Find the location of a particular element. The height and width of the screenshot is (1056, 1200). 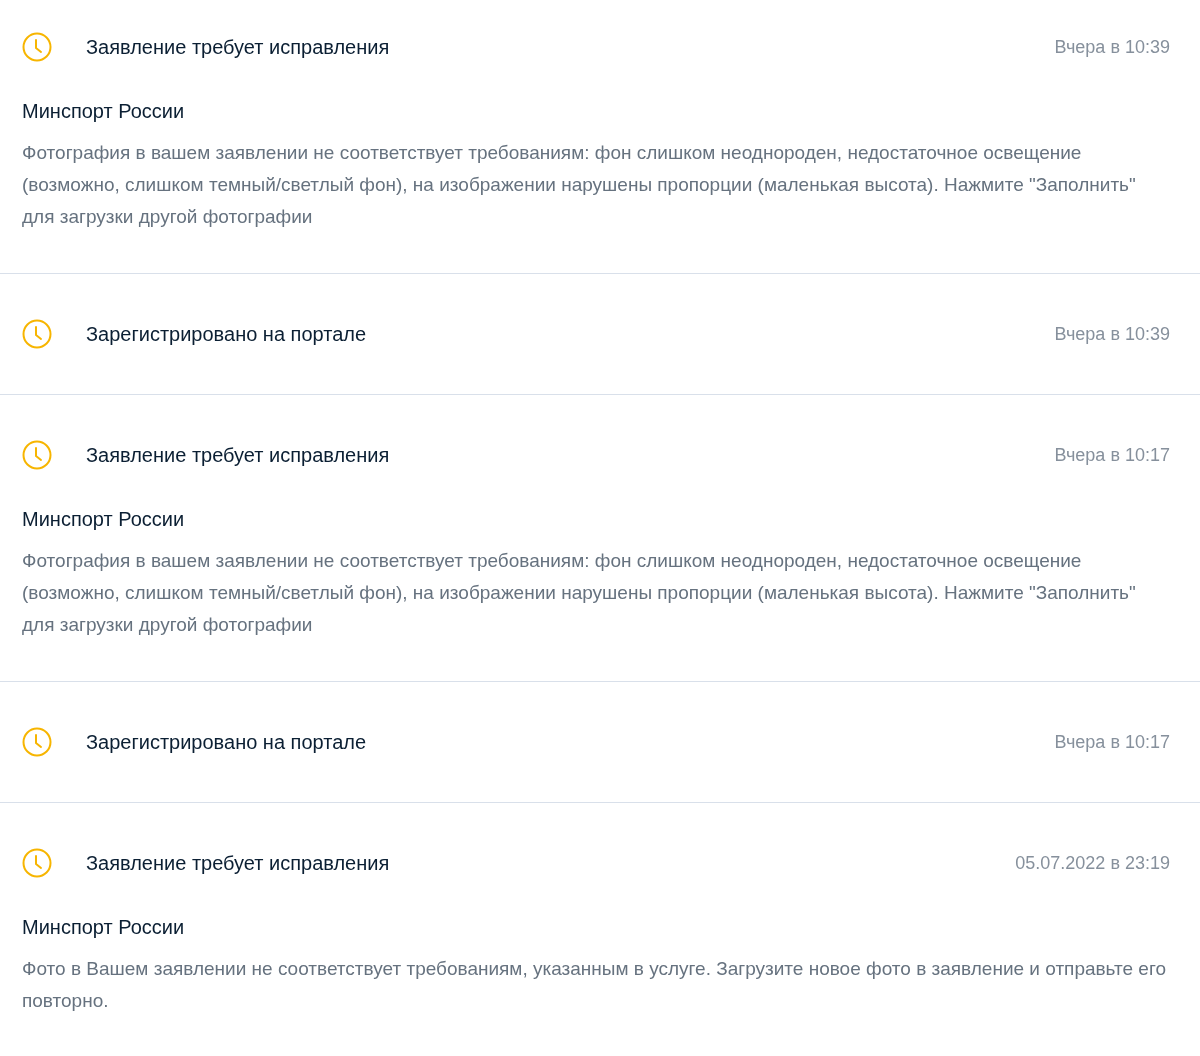

event-time: 05.07.2022 в 23:19 is located at coordinates (1092, 863).